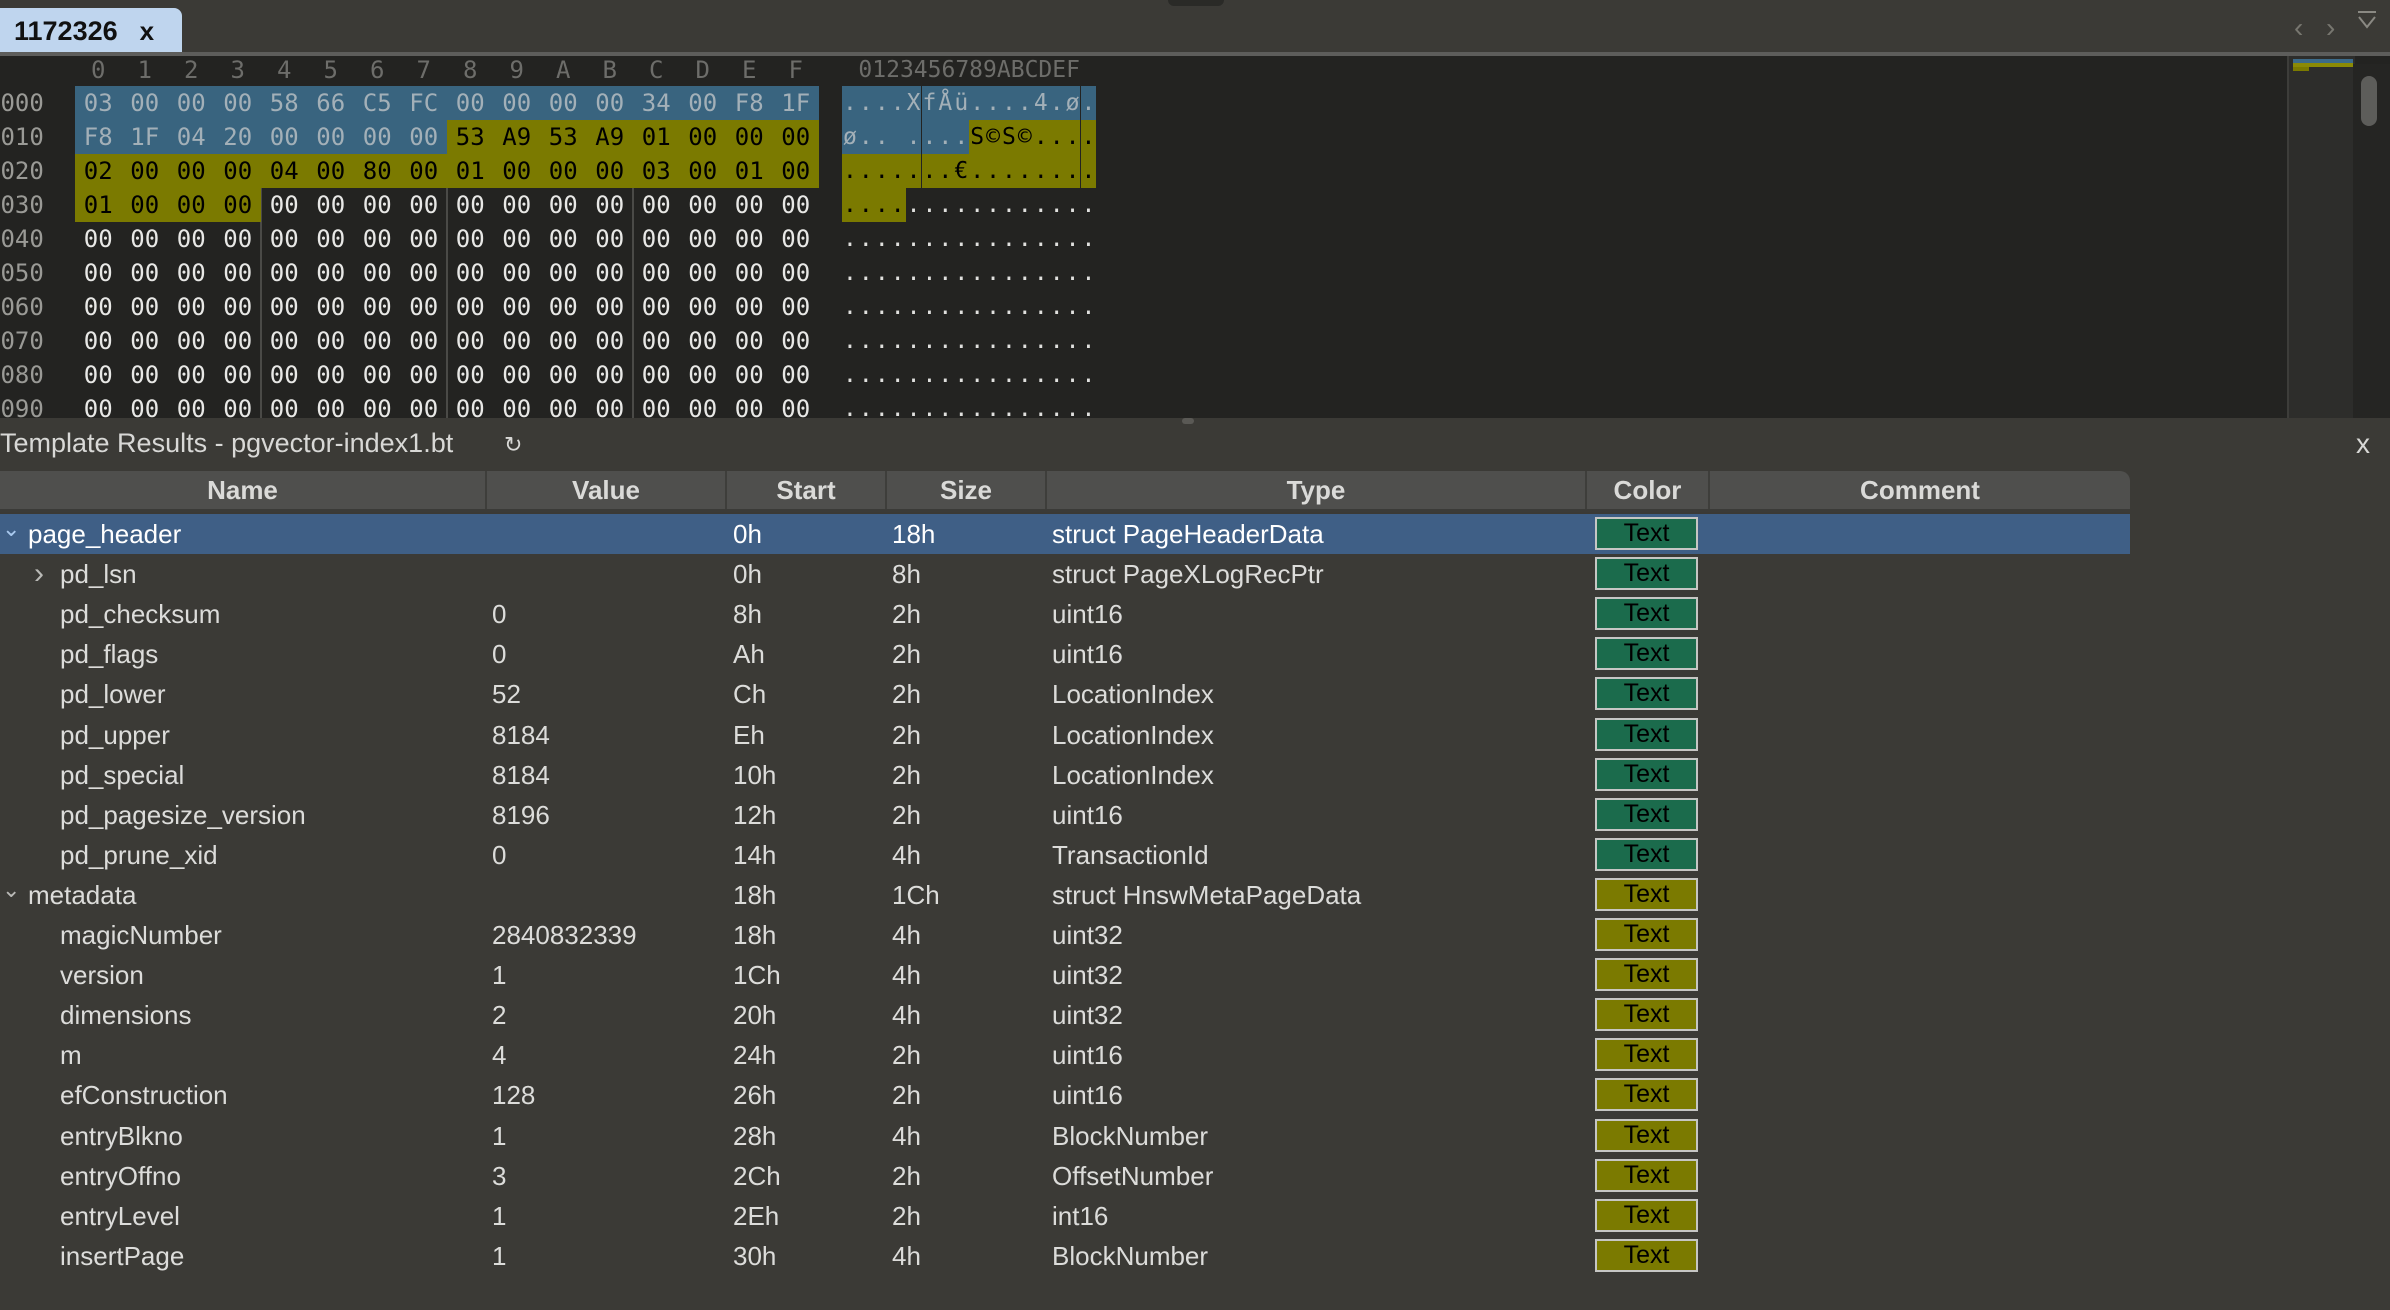 Image resolution: width=2390 pixels, height=1310 pixels. What do you see at coordinates (807, 490) in the screenshot?
I see `column-header-start: Start` at bounding box center [807, 490].